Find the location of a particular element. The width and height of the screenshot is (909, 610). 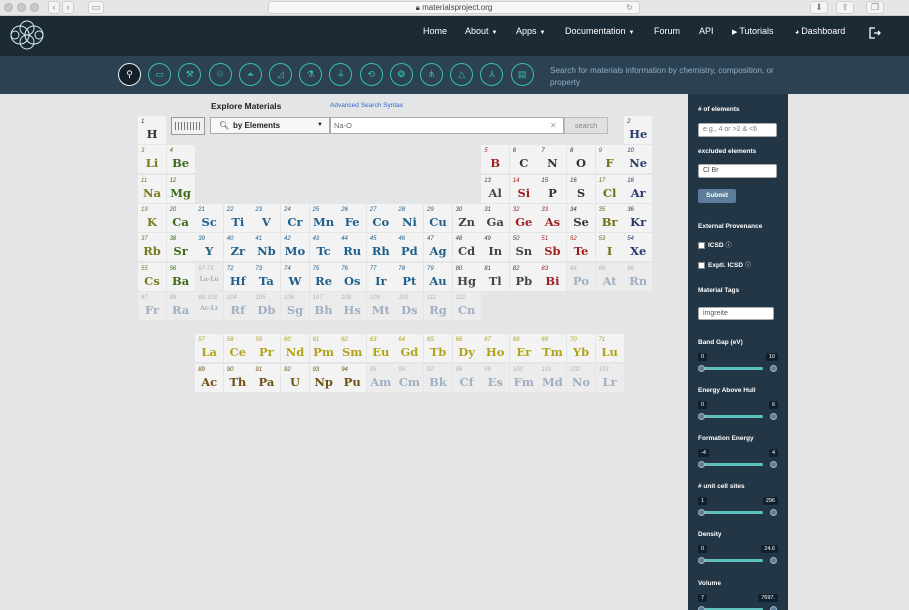

element-cl: 17 Cl is located at coordinates (609, 188).